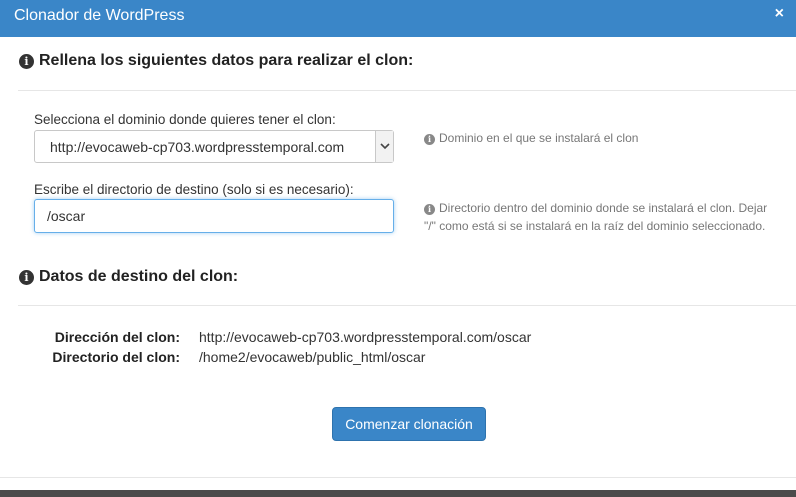 This screenshot has height=497, width=796. I want to click on clone-directory-value: /home2/evocaweb/public_html/oscar, so click(312, 357).